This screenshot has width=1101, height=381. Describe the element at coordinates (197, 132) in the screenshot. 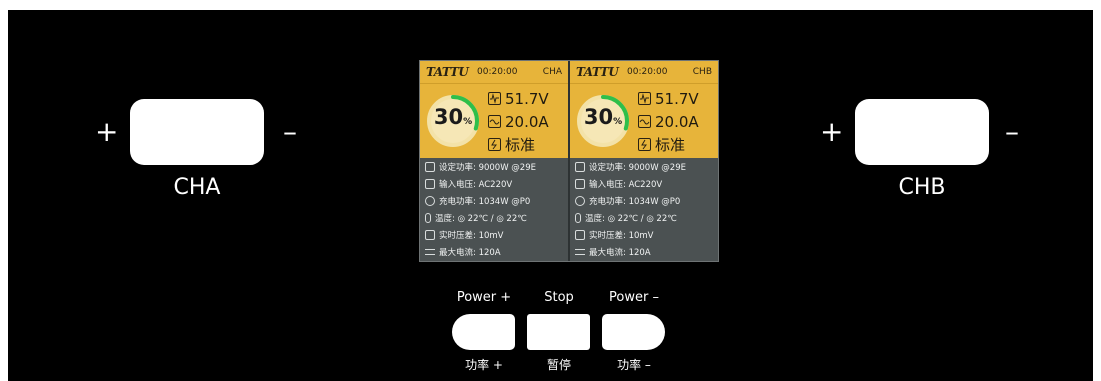

I see `cha-port` at that location.